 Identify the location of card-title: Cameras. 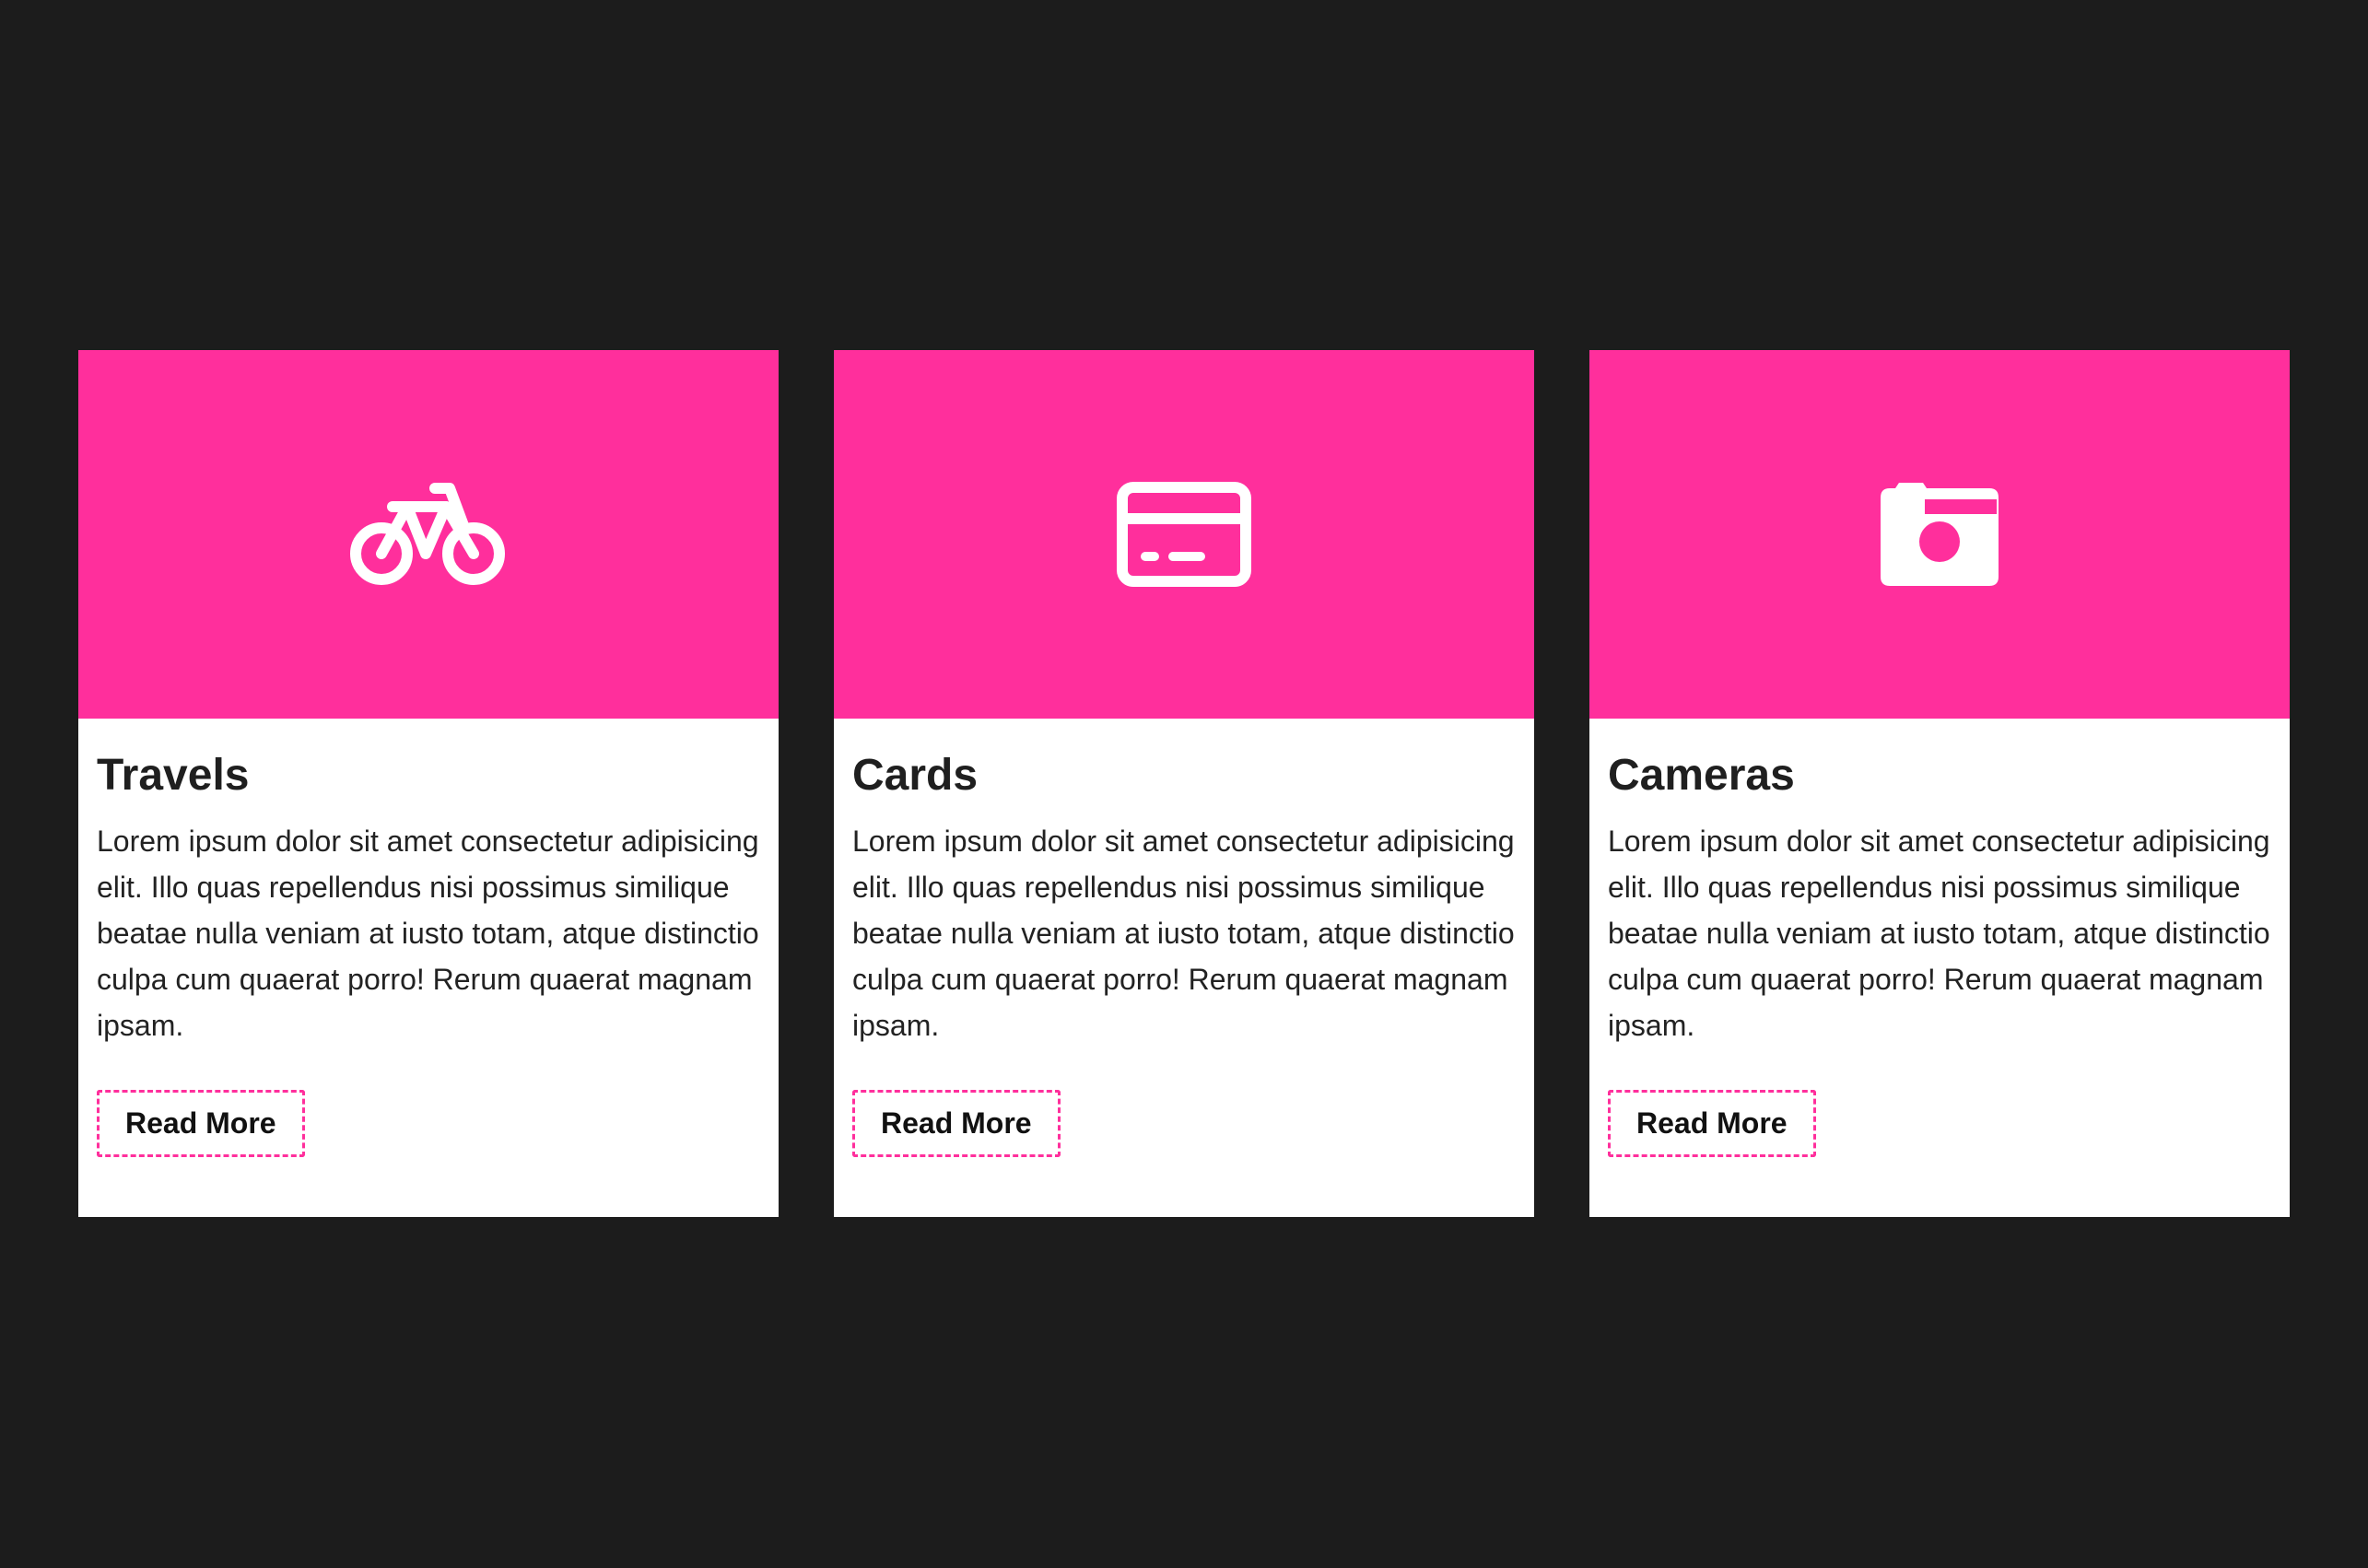
(1701, 775).